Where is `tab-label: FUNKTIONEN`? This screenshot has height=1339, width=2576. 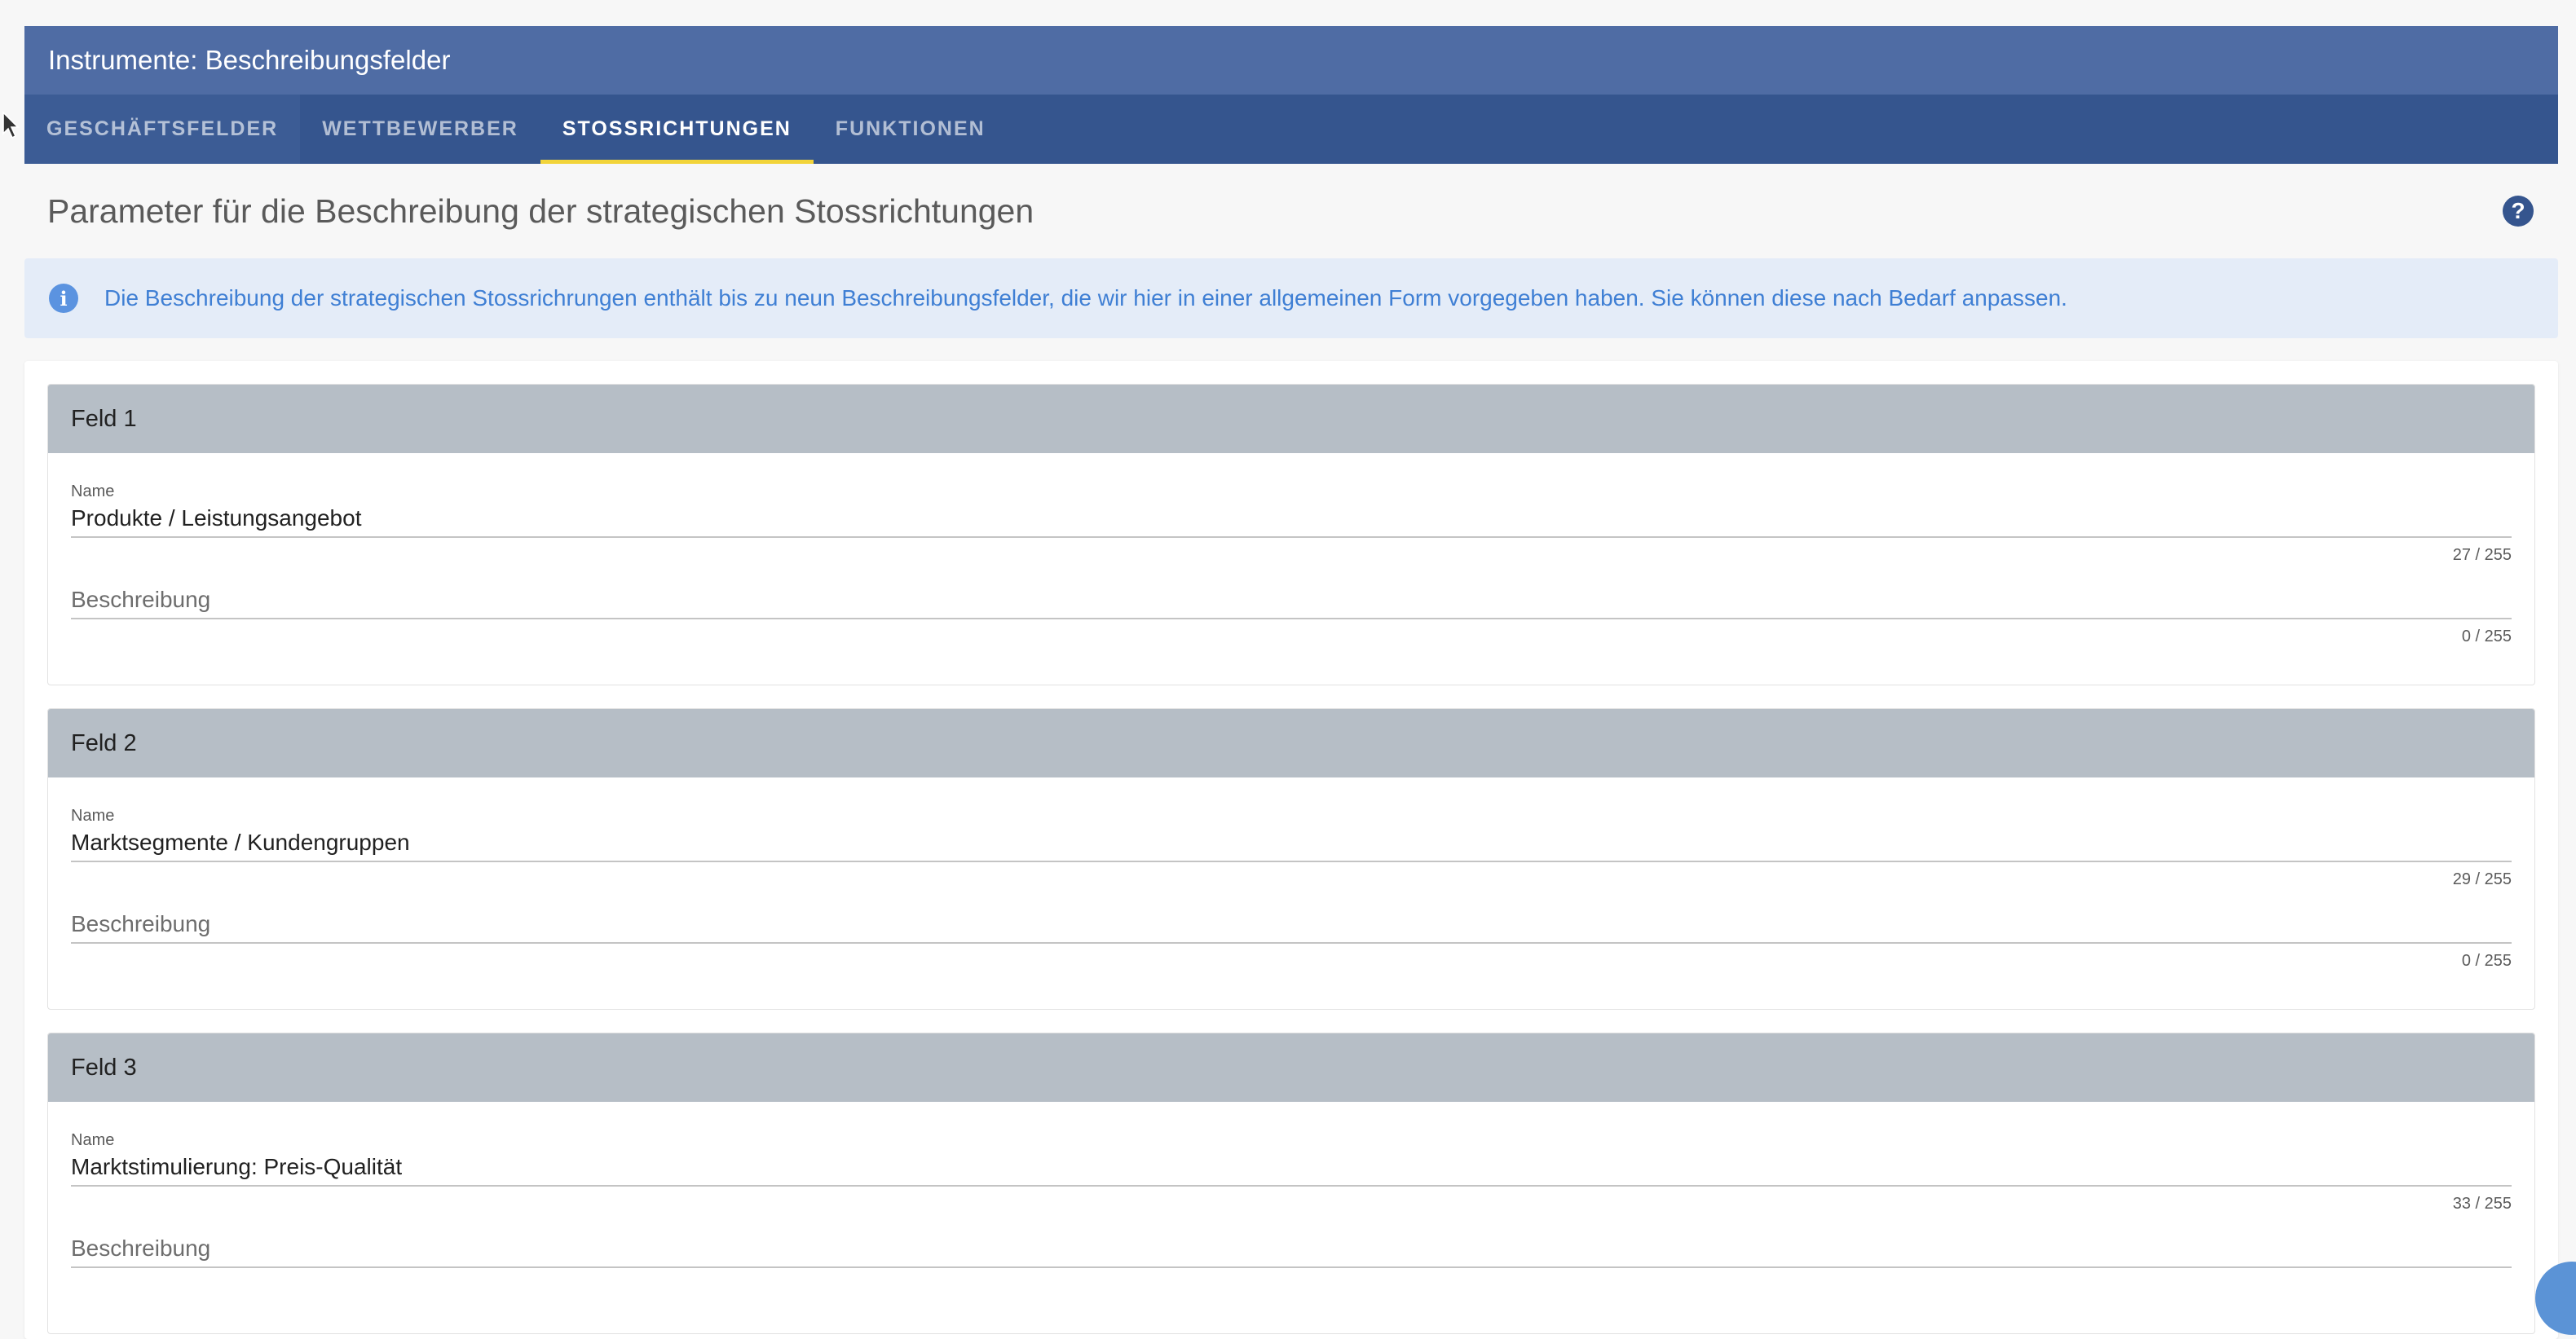 tab-label: FUNKTIONEN is located at coordinates (910, 128).